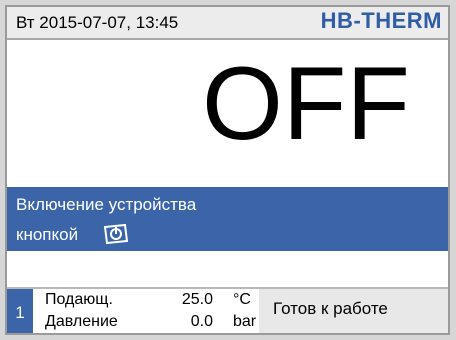 The width and height of the screenshot is (456, 340). Describe the element at coordinates (330, 308) in the screenshot. I see `ready-status: Готов к работе` at that location.